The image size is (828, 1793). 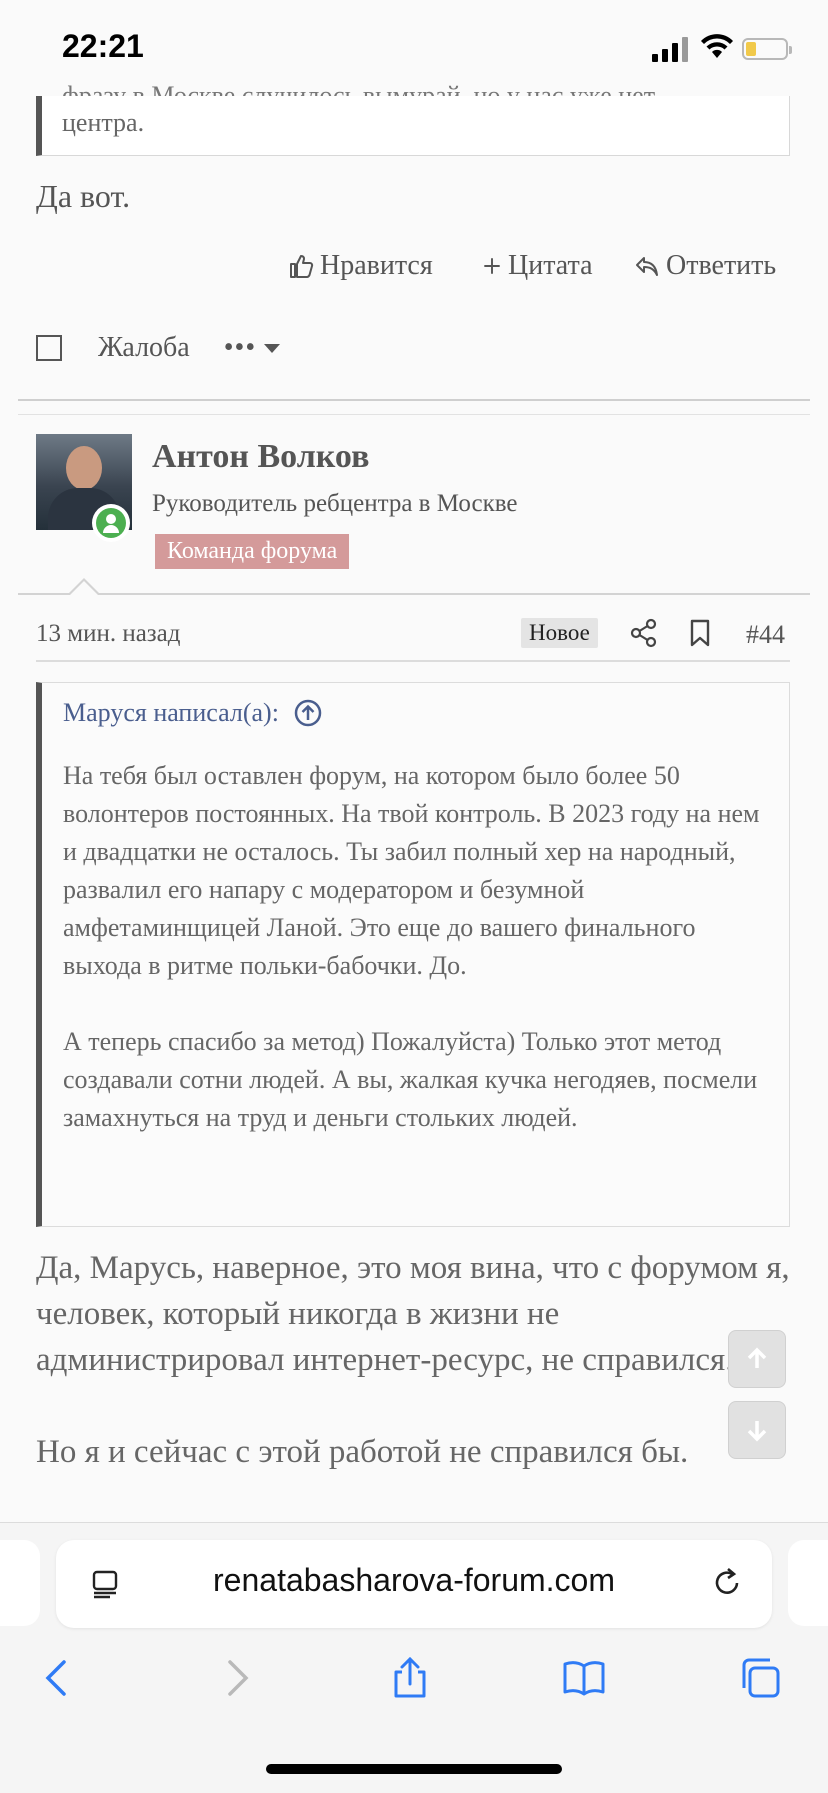 I want to click on battery-icon, so click(x=767, y=49).